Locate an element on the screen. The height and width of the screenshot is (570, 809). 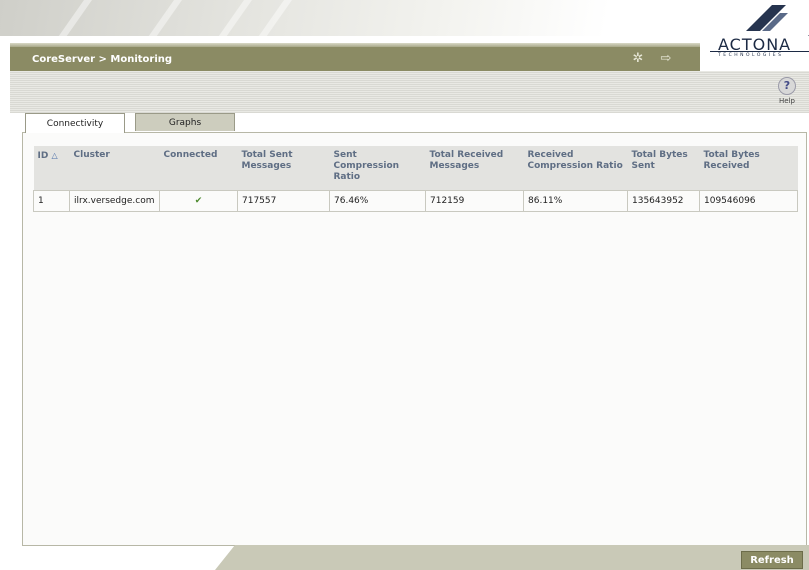
column-header-id: ID △ is located at coordinates (51, 168).